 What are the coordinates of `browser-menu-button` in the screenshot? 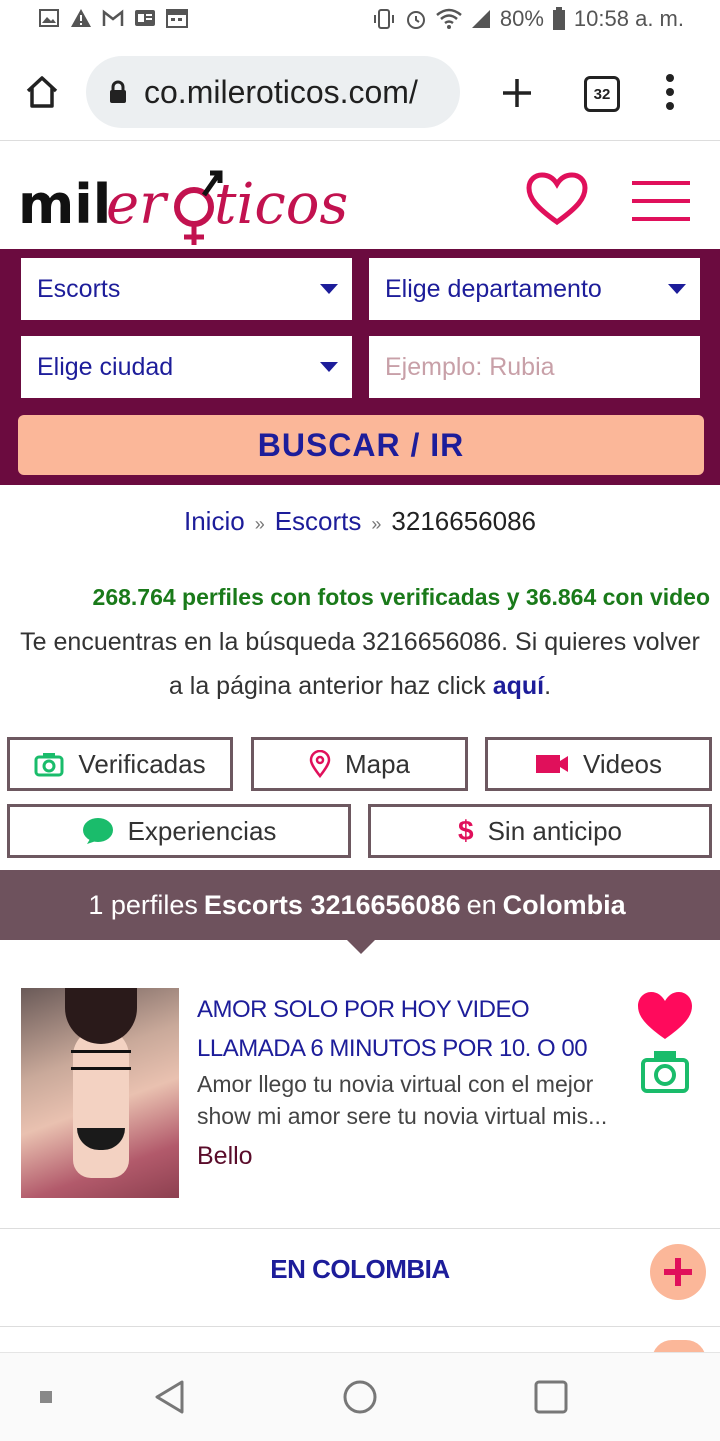 It's located at (670, 92).